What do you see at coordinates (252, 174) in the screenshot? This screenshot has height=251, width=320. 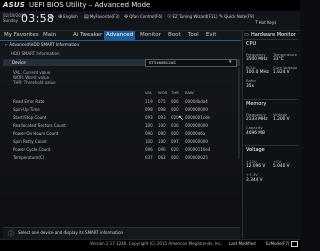 I see `v33-label: +3.3V` at bounding box center [252, 174].